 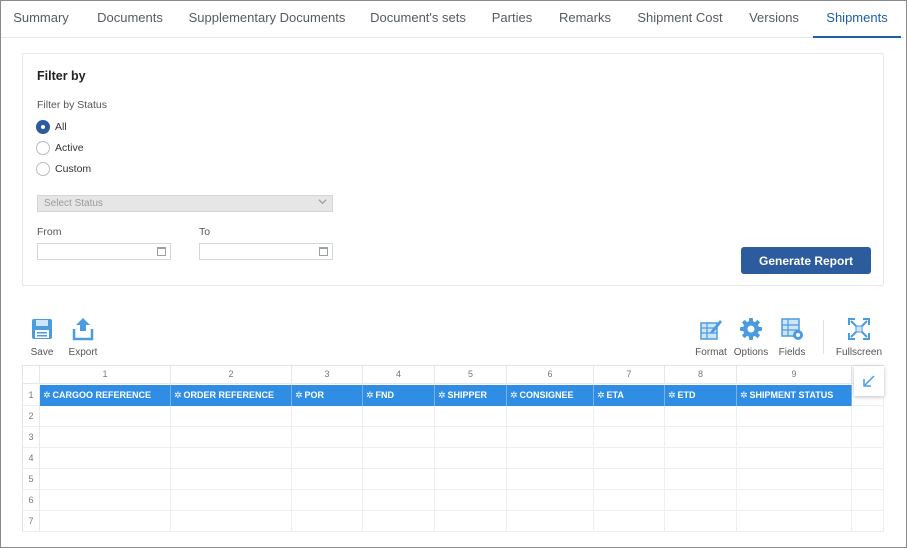 What do you see at coordinates (857, 19) in the screenshot?
I see `tab-shipments: Shipments` at bounding box center [857, 19].